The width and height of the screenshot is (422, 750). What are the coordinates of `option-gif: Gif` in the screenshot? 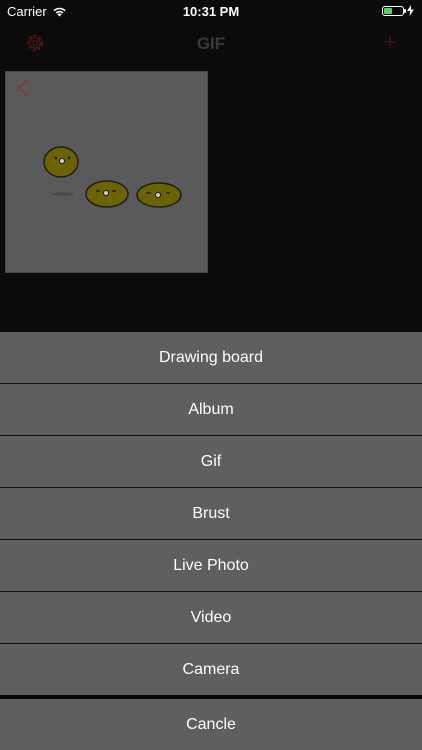 It's located at (211, 461).